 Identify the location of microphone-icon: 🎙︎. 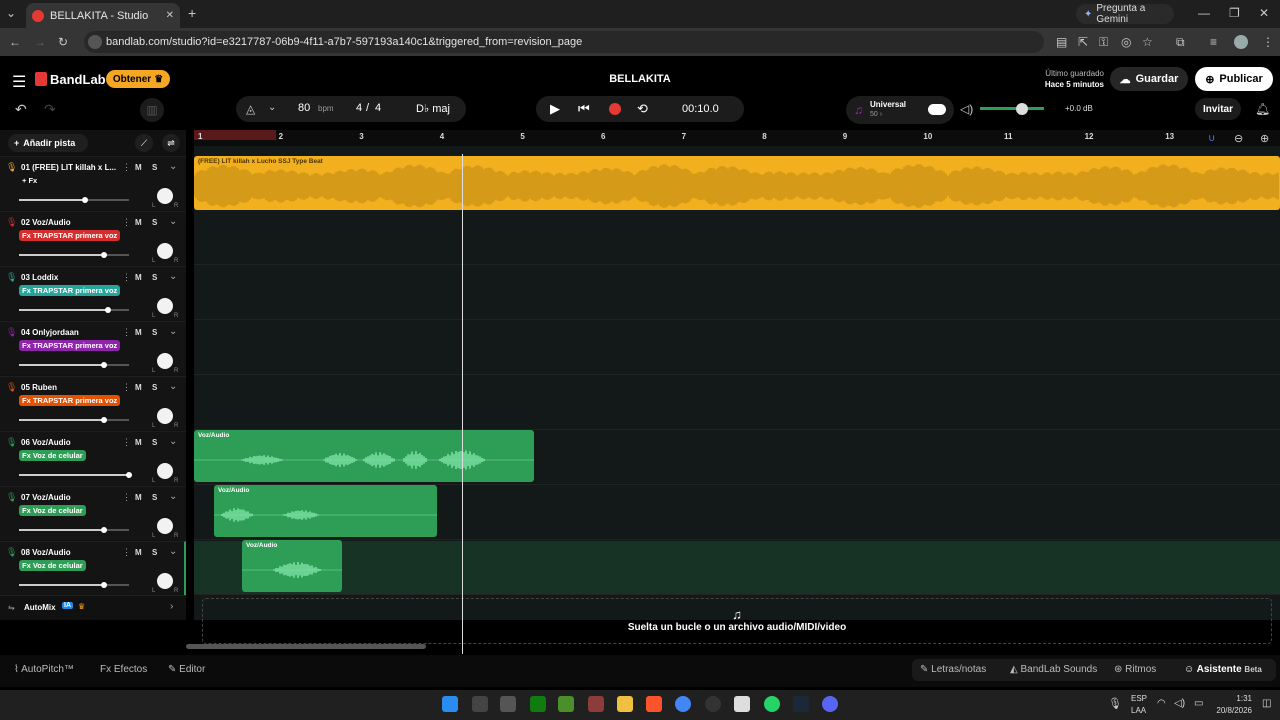
(1115, 703).